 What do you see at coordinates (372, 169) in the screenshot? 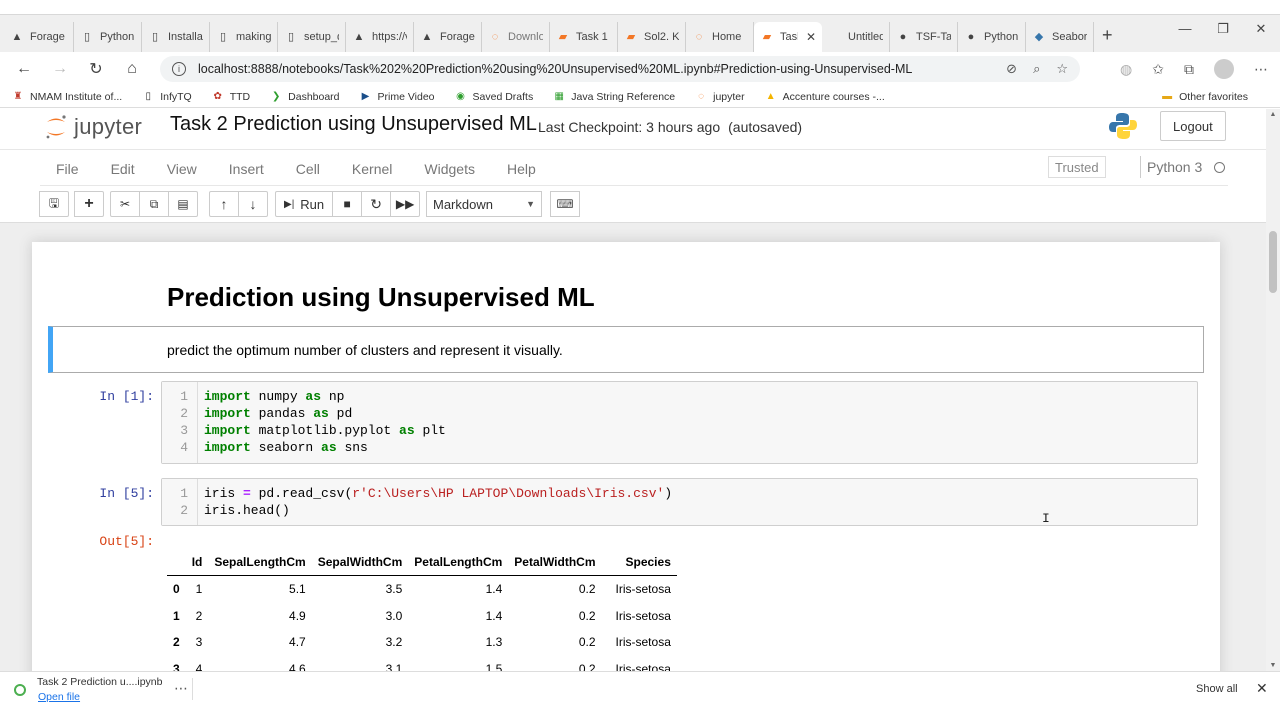
I see `menu-kernel: Kernel` at bounding box center [372, 169].